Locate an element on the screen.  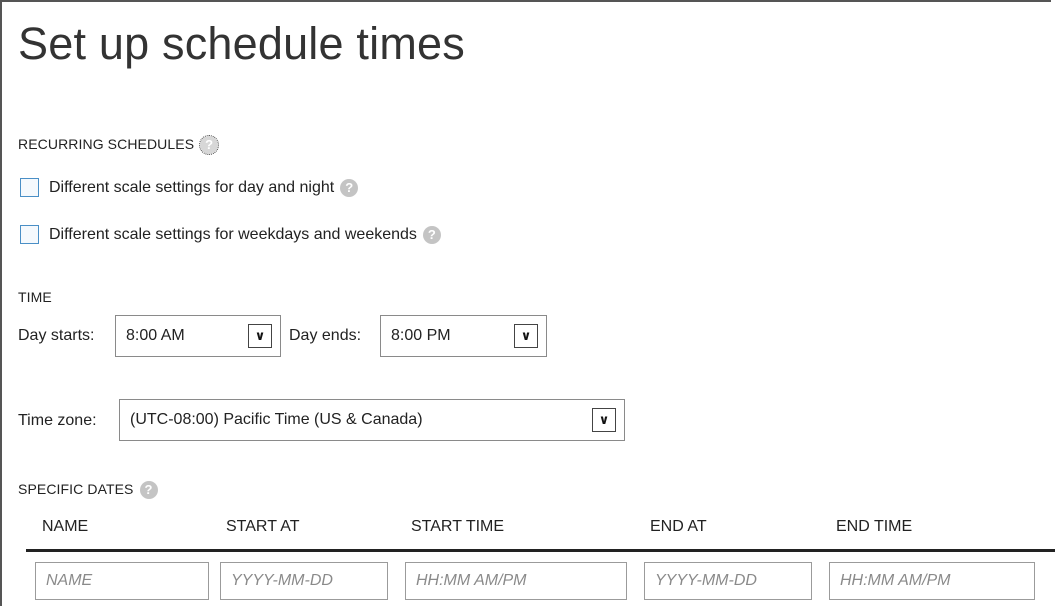
column-header-start-time: START TIME is located at coordinates (458, 526).